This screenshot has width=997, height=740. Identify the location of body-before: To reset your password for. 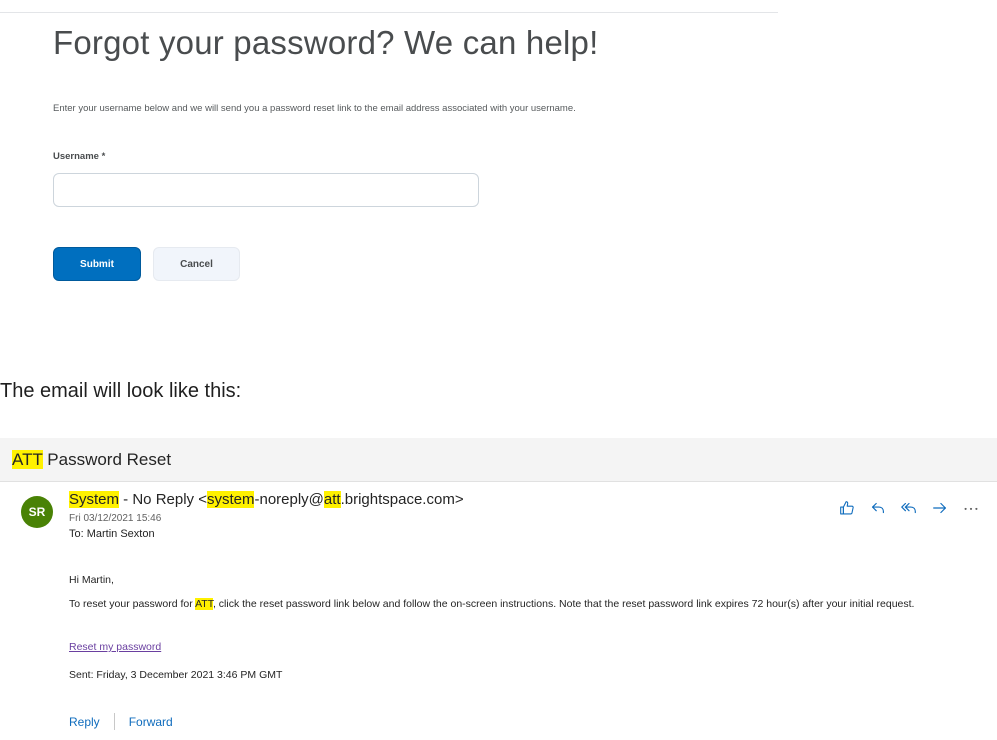
(132, 604).